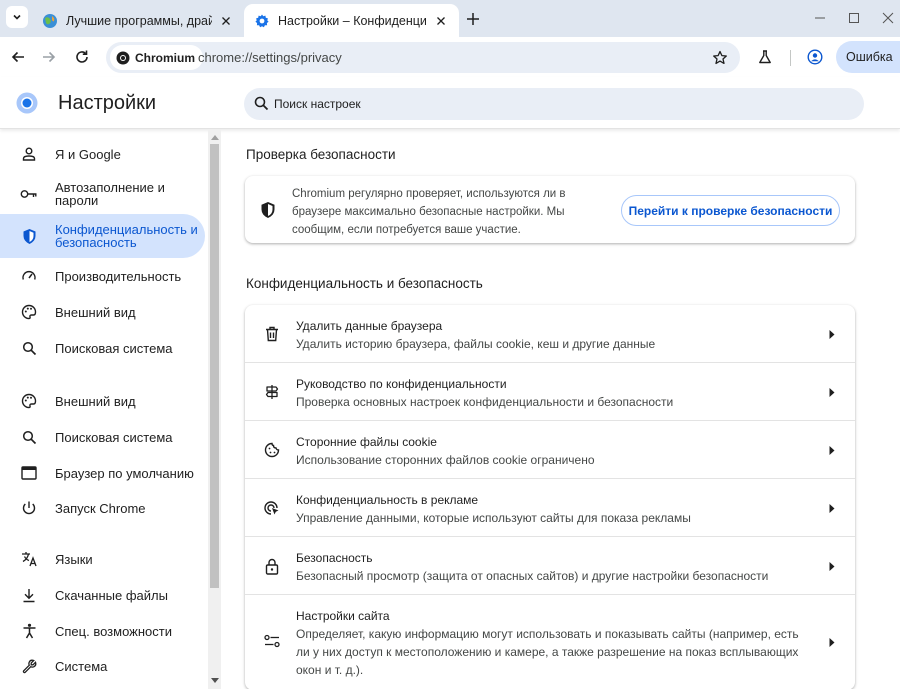 The height and width of the screenshot is (689, 900). What do you see at coordinates (272, 450) in the screenshot?
I see `cookie-icon` at bounding box center [272, 450].